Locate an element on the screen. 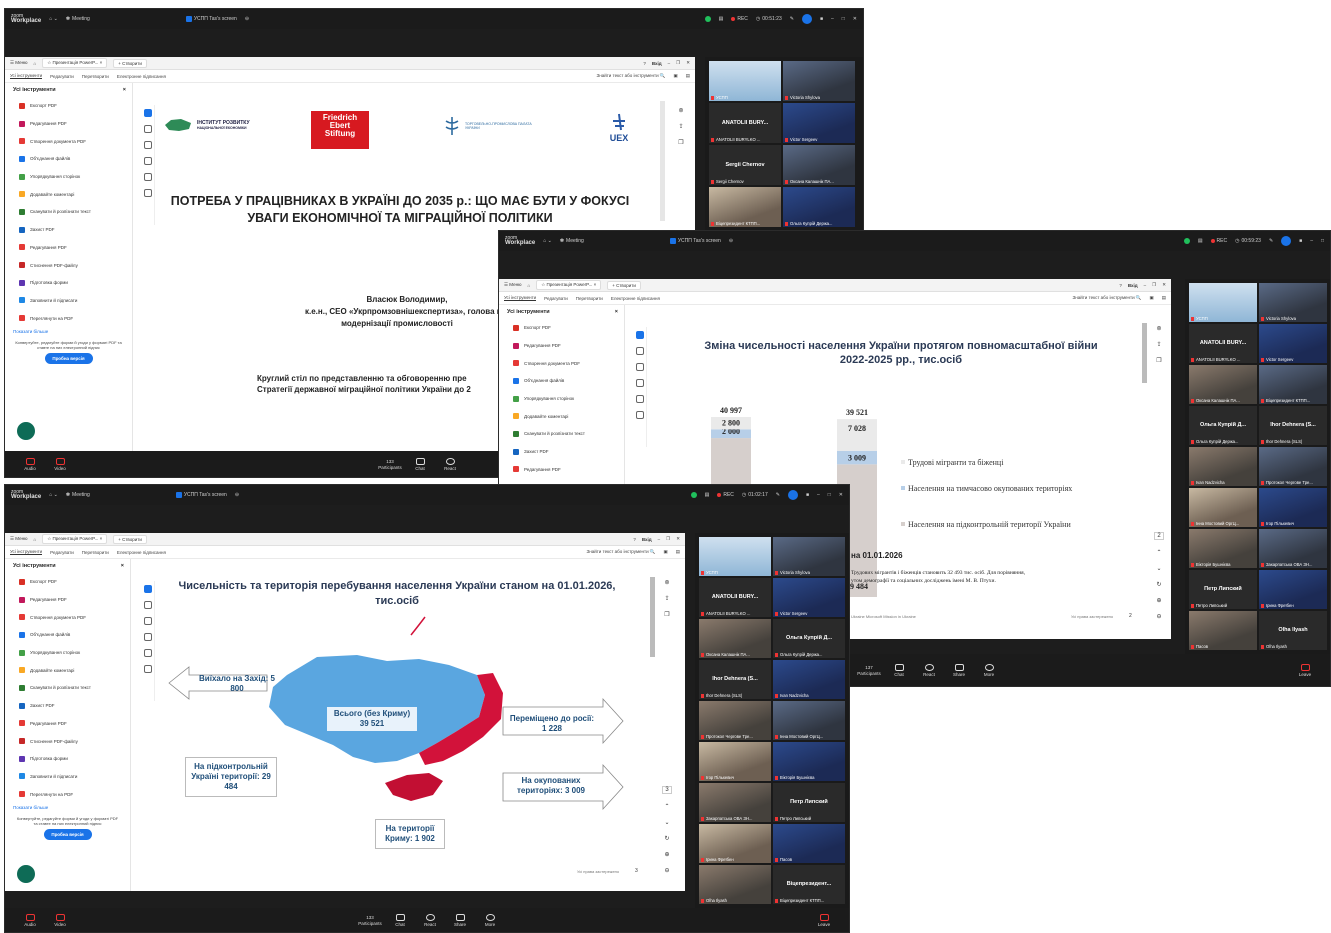  more-button: More is located at coordinates (490, 920).